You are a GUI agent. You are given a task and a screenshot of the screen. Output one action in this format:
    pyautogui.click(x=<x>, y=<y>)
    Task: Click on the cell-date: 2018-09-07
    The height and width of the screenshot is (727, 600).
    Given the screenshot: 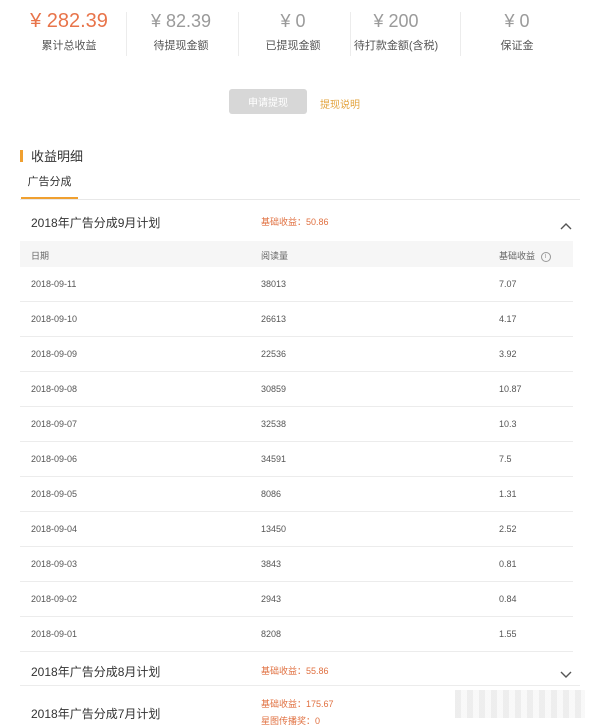 What is the action you would take?
    pyautogui.click(x=54, y=424)
    